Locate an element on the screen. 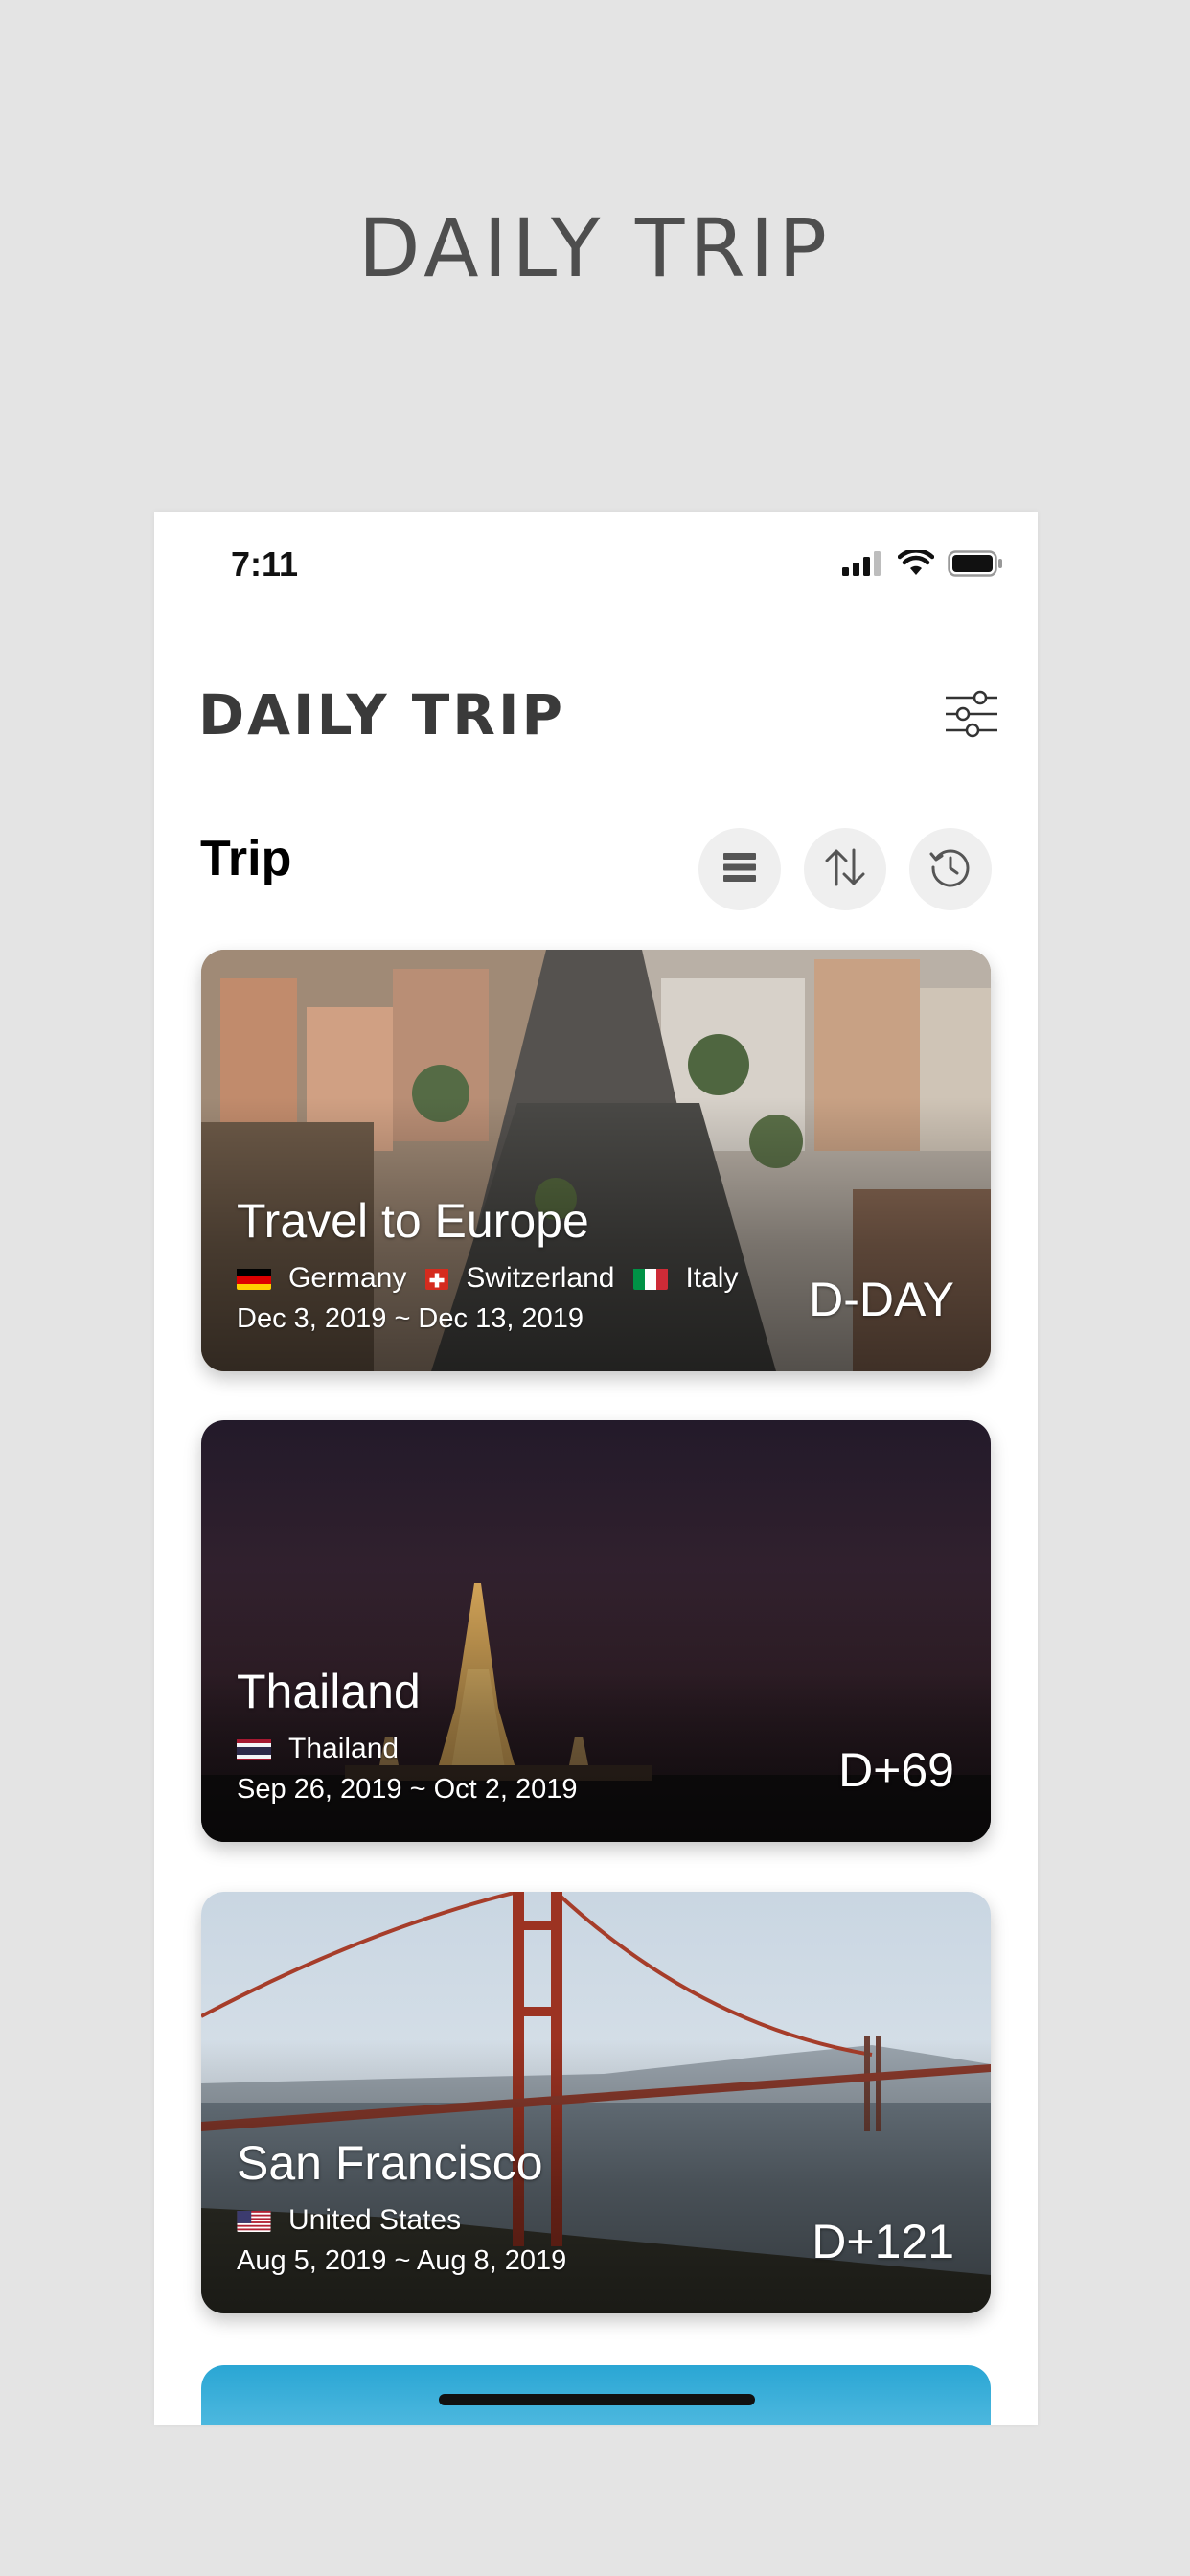 This screenshot has width=1190, height=2576. history-button is located at coordinates (951, 869).